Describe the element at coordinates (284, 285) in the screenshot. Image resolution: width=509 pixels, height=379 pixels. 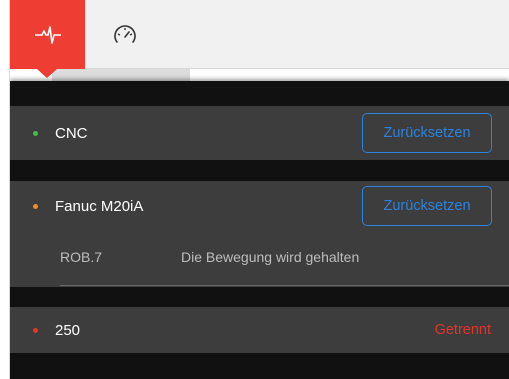
I see `divider` at that location.